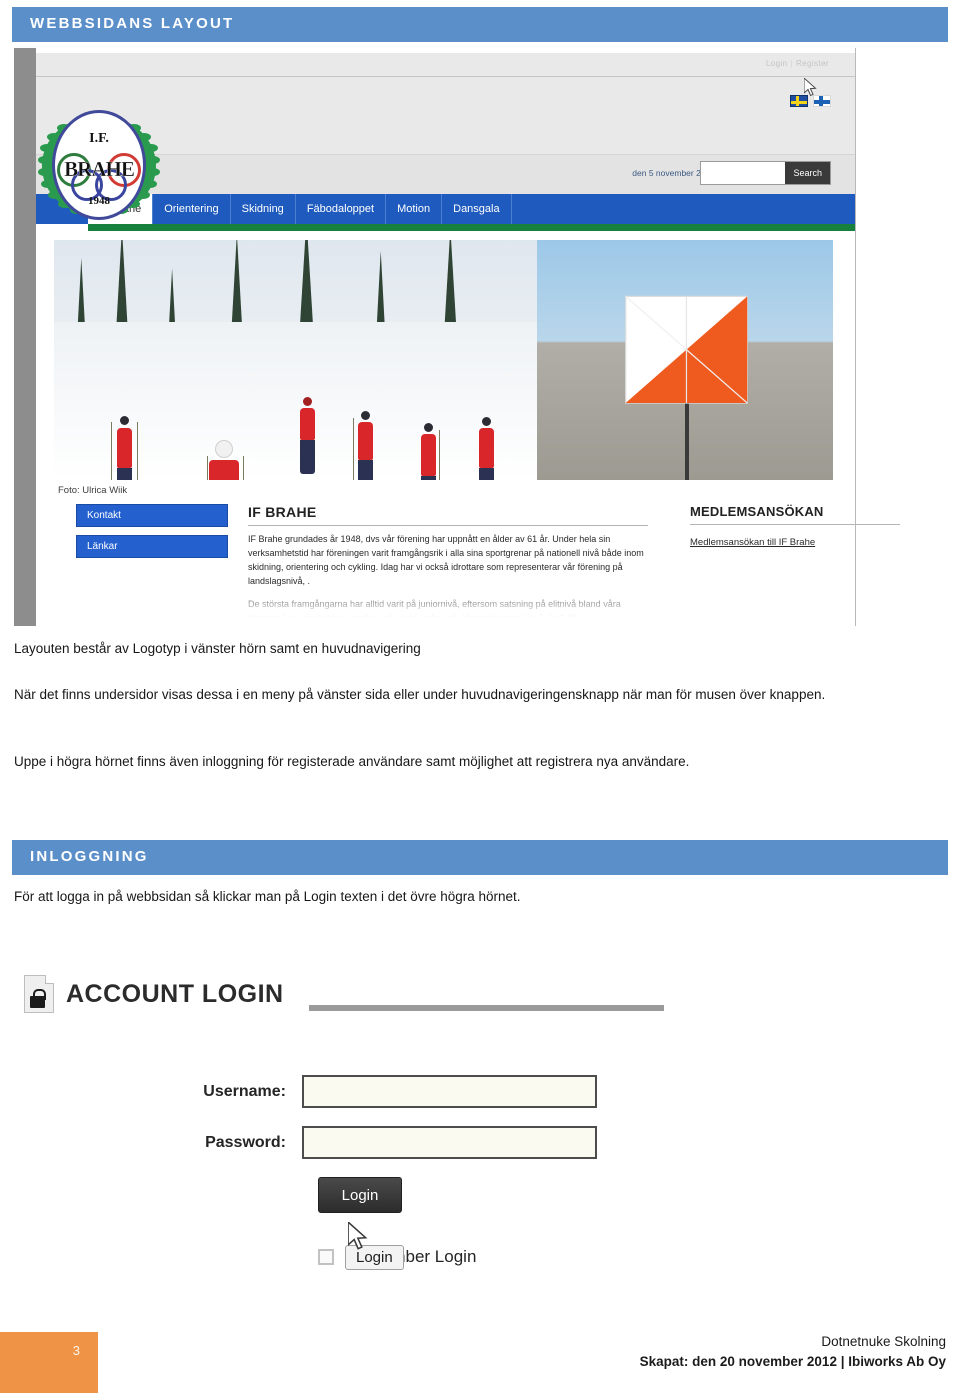  Describe the element at coordinates (486, 1008) in the screenshot. I see `account-login-rule` at that location.